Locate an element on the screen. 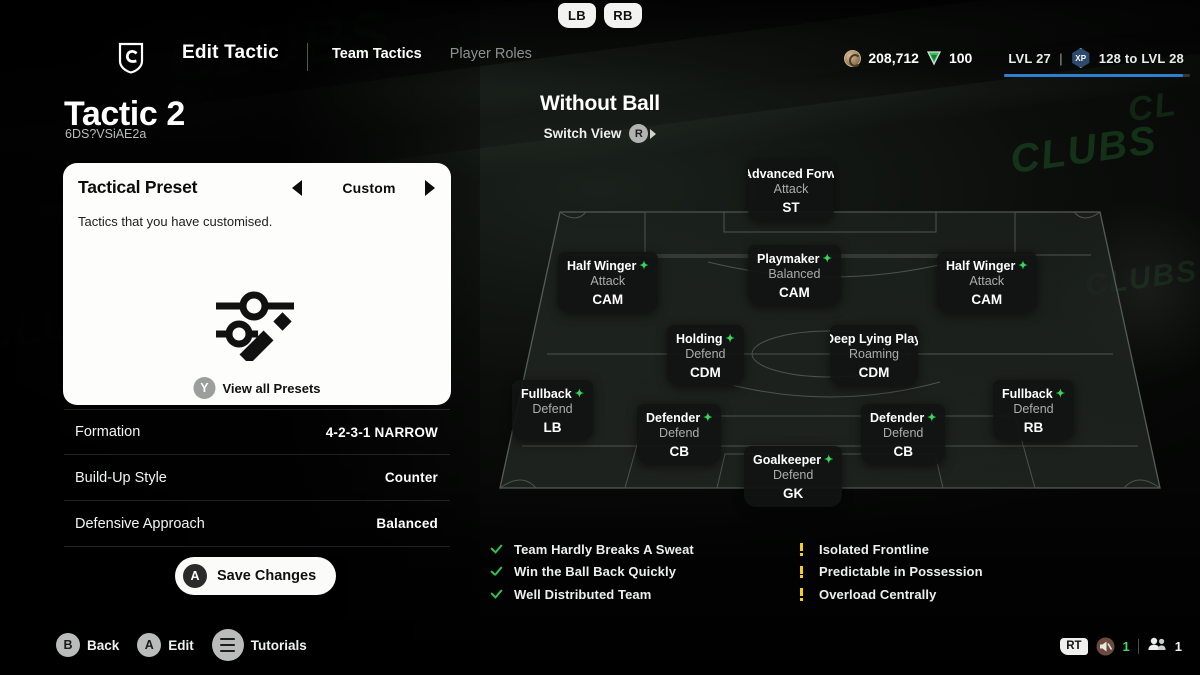 This screenshot has width=1200, height=675. gem-icon is located at coordinates (934, 58).